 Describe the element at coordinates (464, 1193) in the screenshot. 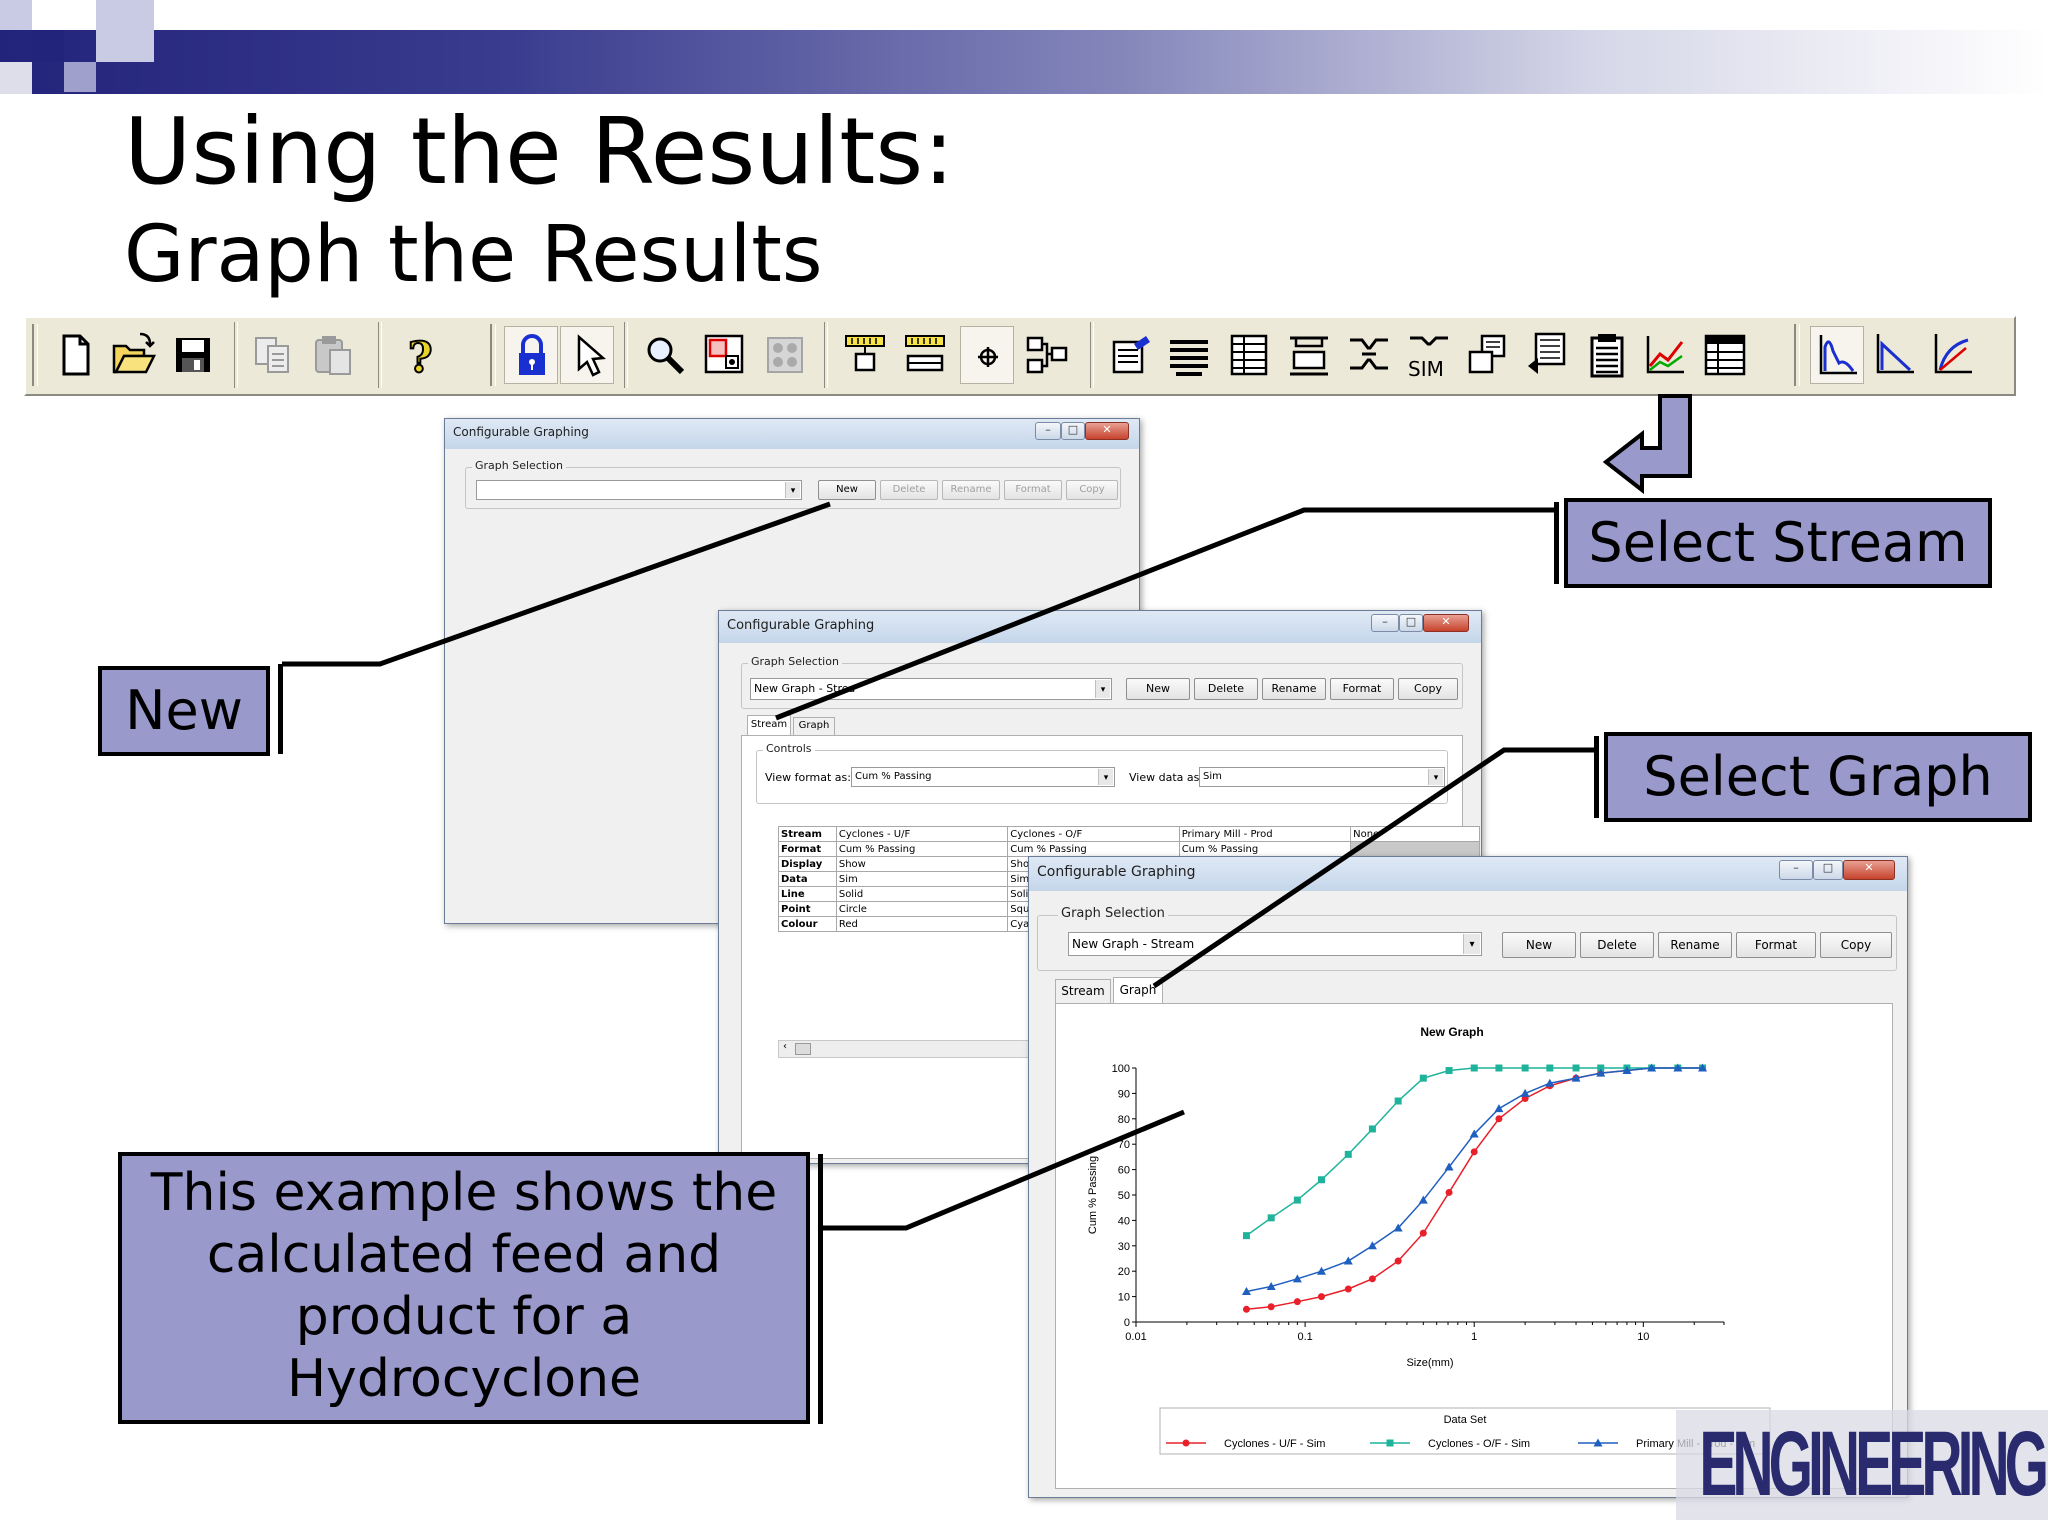

I see `example-line: This example shows the` at that location.